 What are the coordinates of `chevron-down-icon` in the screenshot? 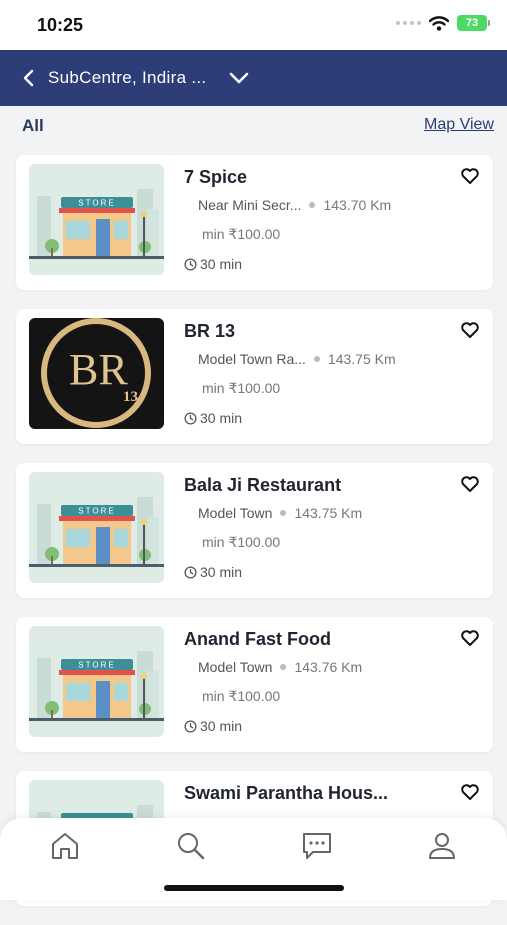 It's located at (239, 78).